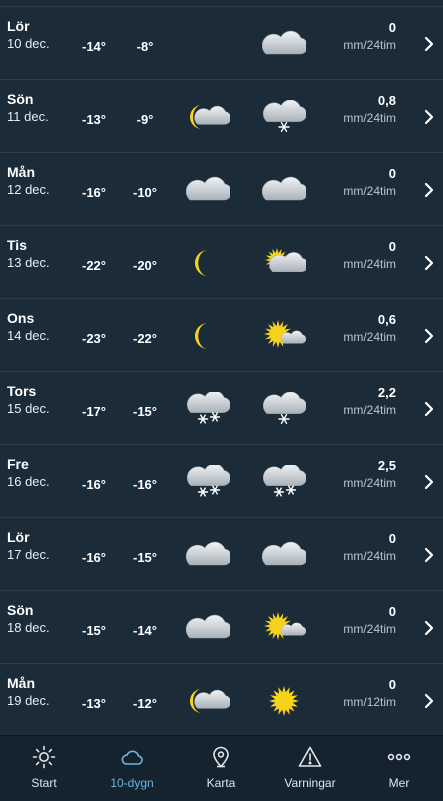  Describe the element at coordinates (386, 100) in the screenshot. I see `precipitation-value: 0,8` at that location.